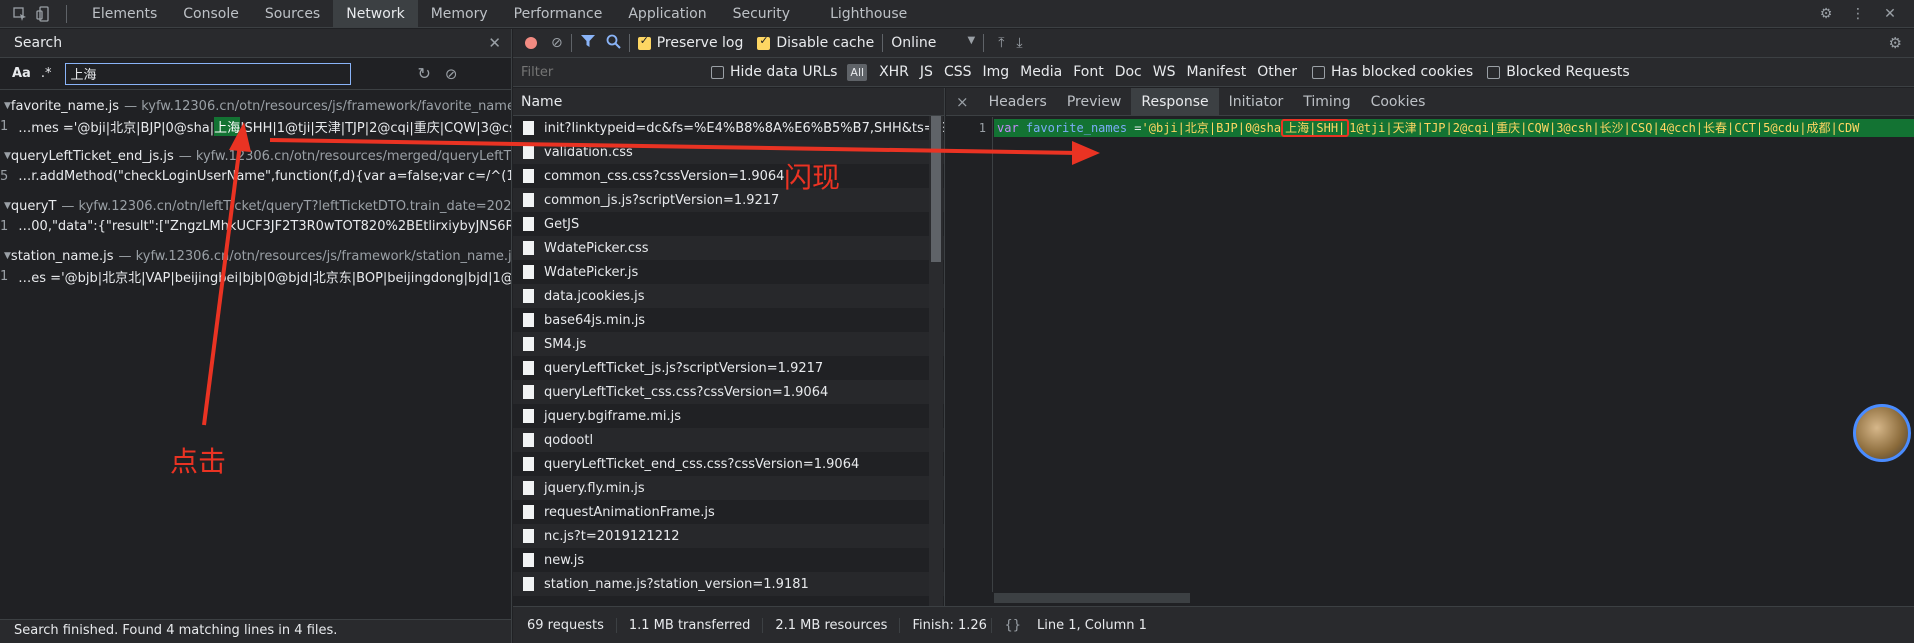  Describe the element at coordinates (198, 461) in the screenshot. I see `click-annotation: 点击` at that location.